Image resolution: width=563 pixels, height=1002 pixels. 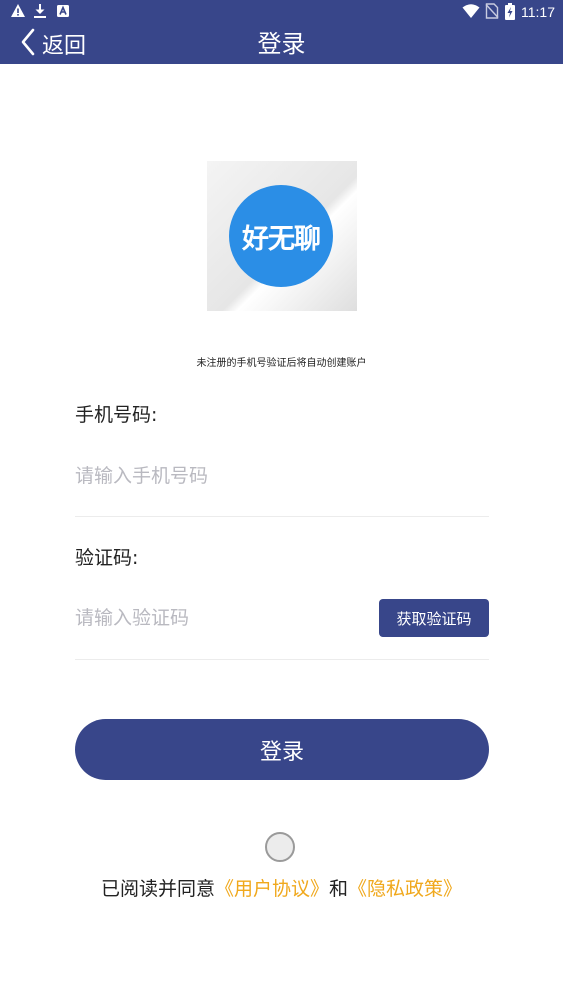 What do you see at coordinates (220, 618) in the screenshot?
I see `code-input` at bounding box center [220, 618].